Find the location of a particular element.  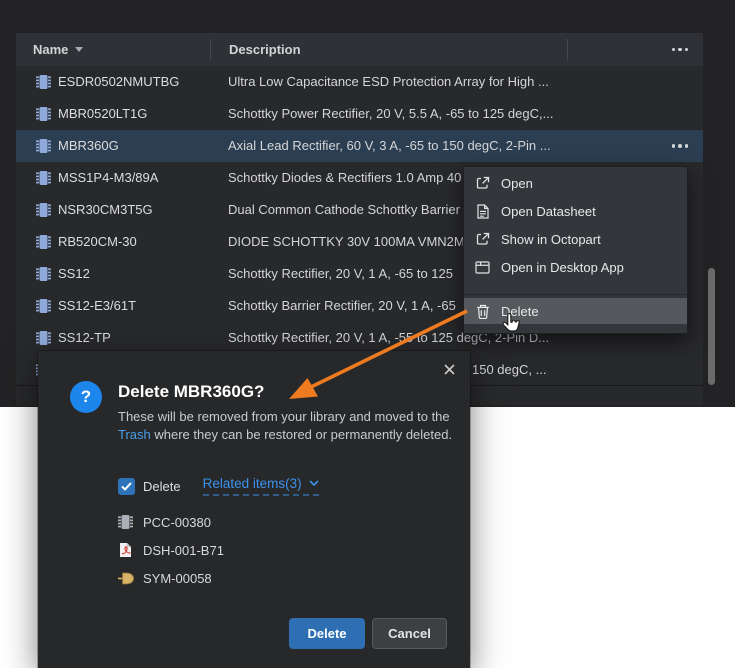

list-item: PCC-00380 is located at coordinates (171, 522).